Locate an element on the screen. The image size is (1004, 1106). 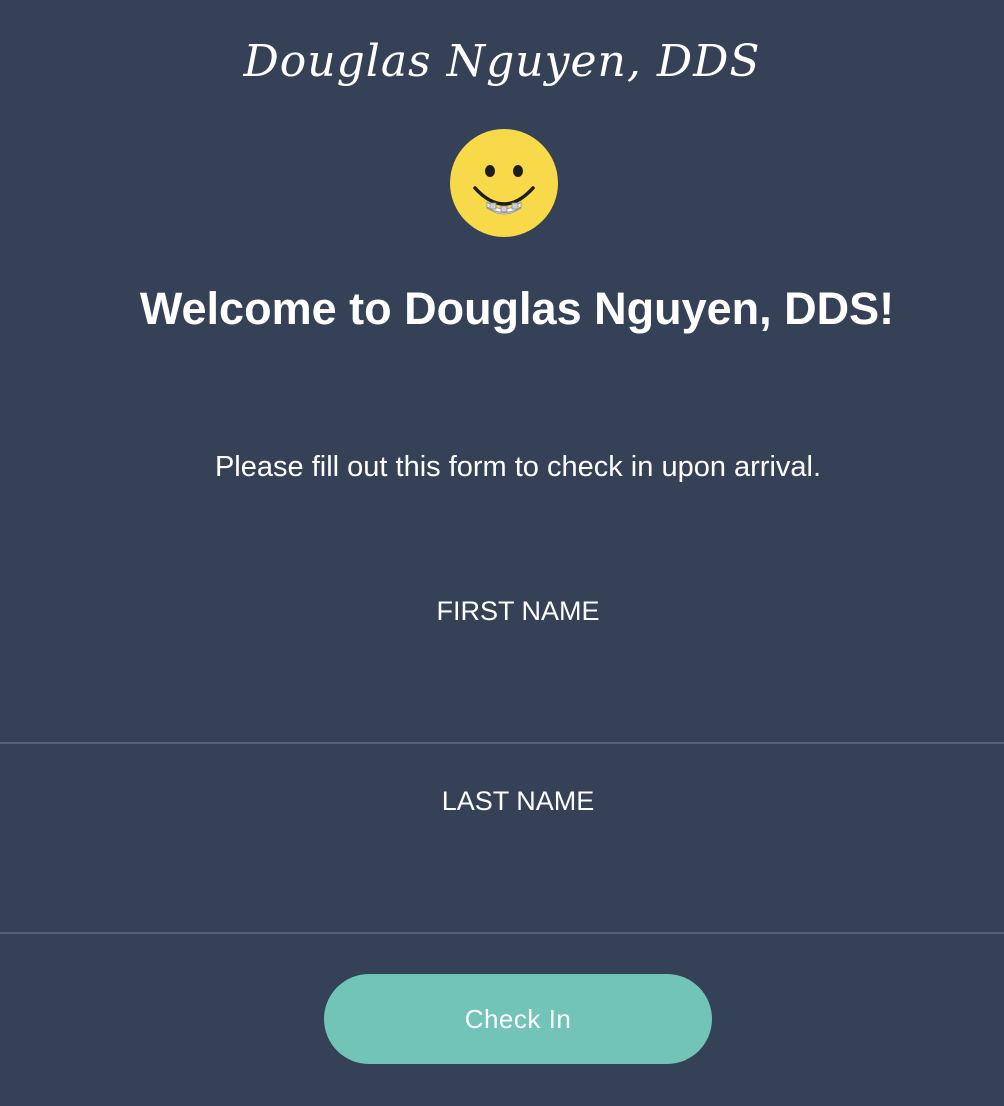
welcome-title: Welcome to Douglas Nguyen, DDS! is located at coordinates (517, 308).